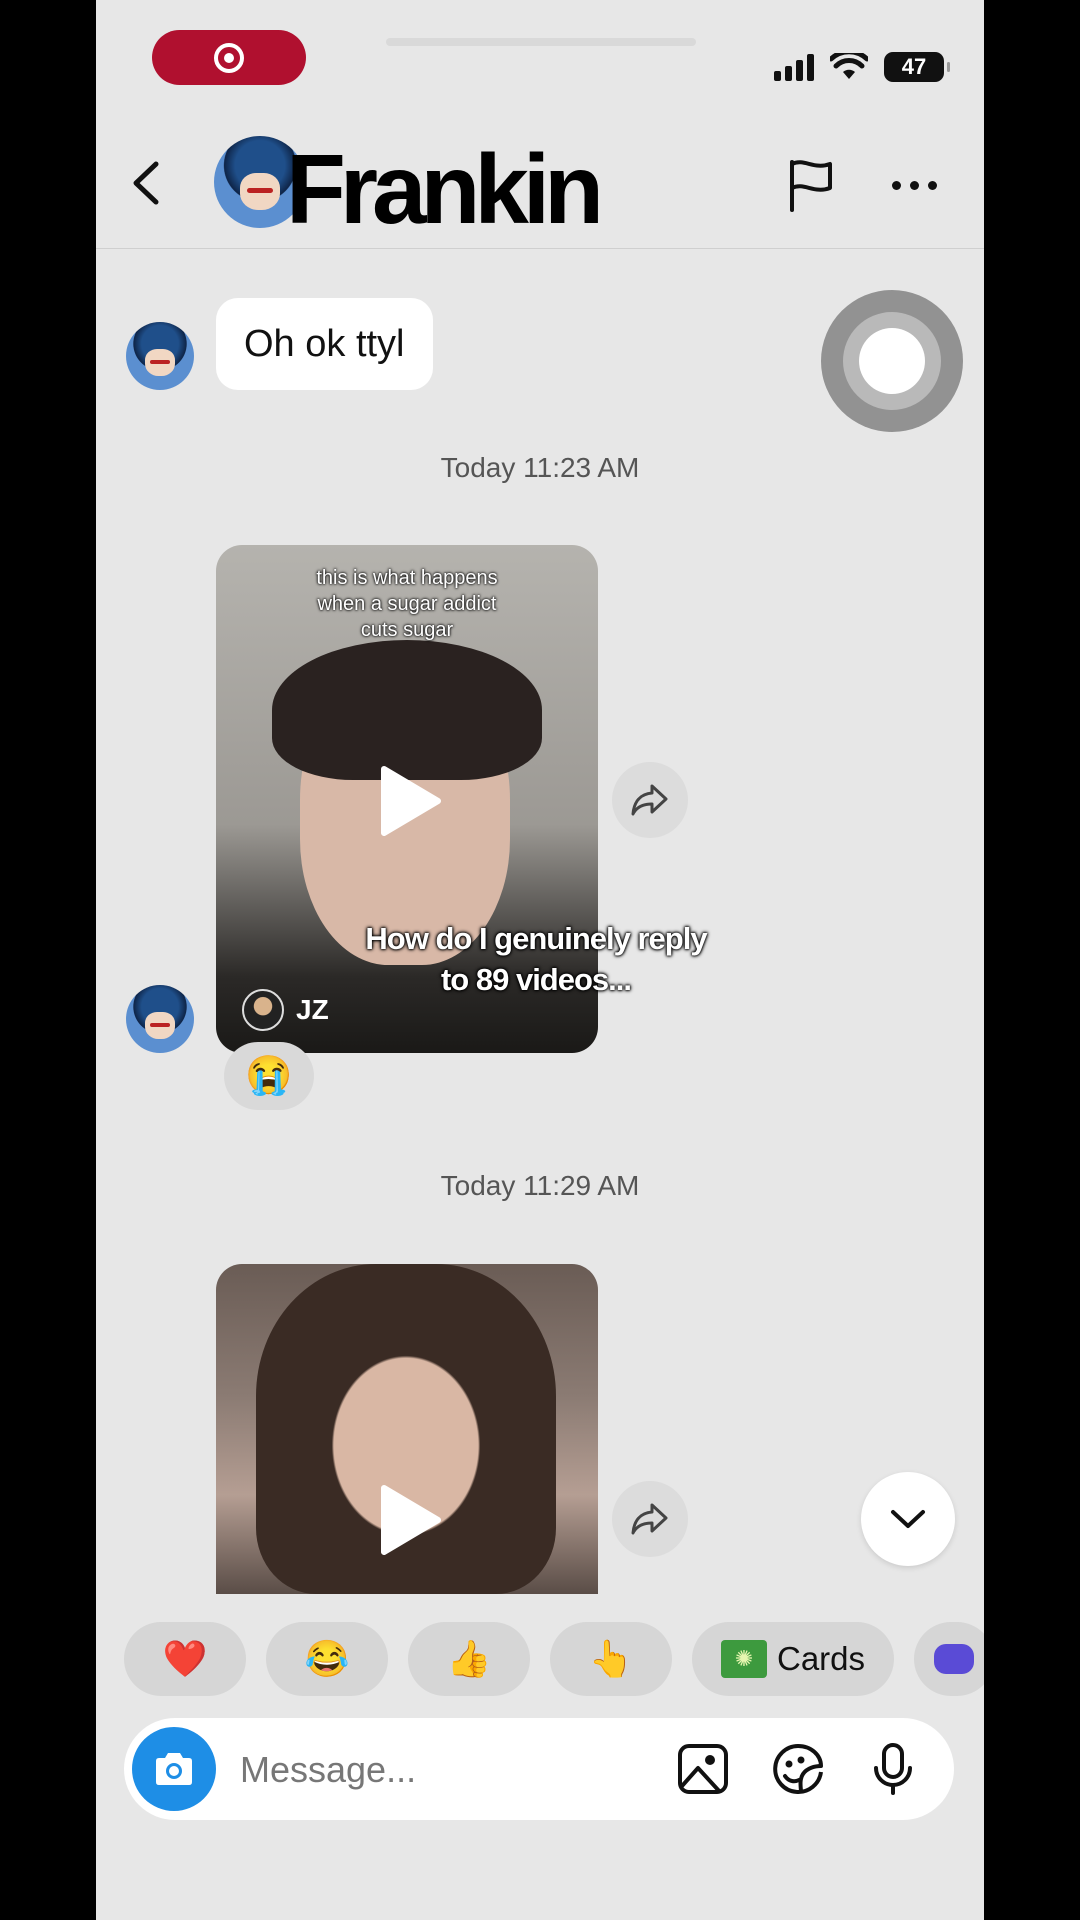  Describe the element at coordinates (798, 1769) in the screenshot. I see `sticker-icon` at that location.